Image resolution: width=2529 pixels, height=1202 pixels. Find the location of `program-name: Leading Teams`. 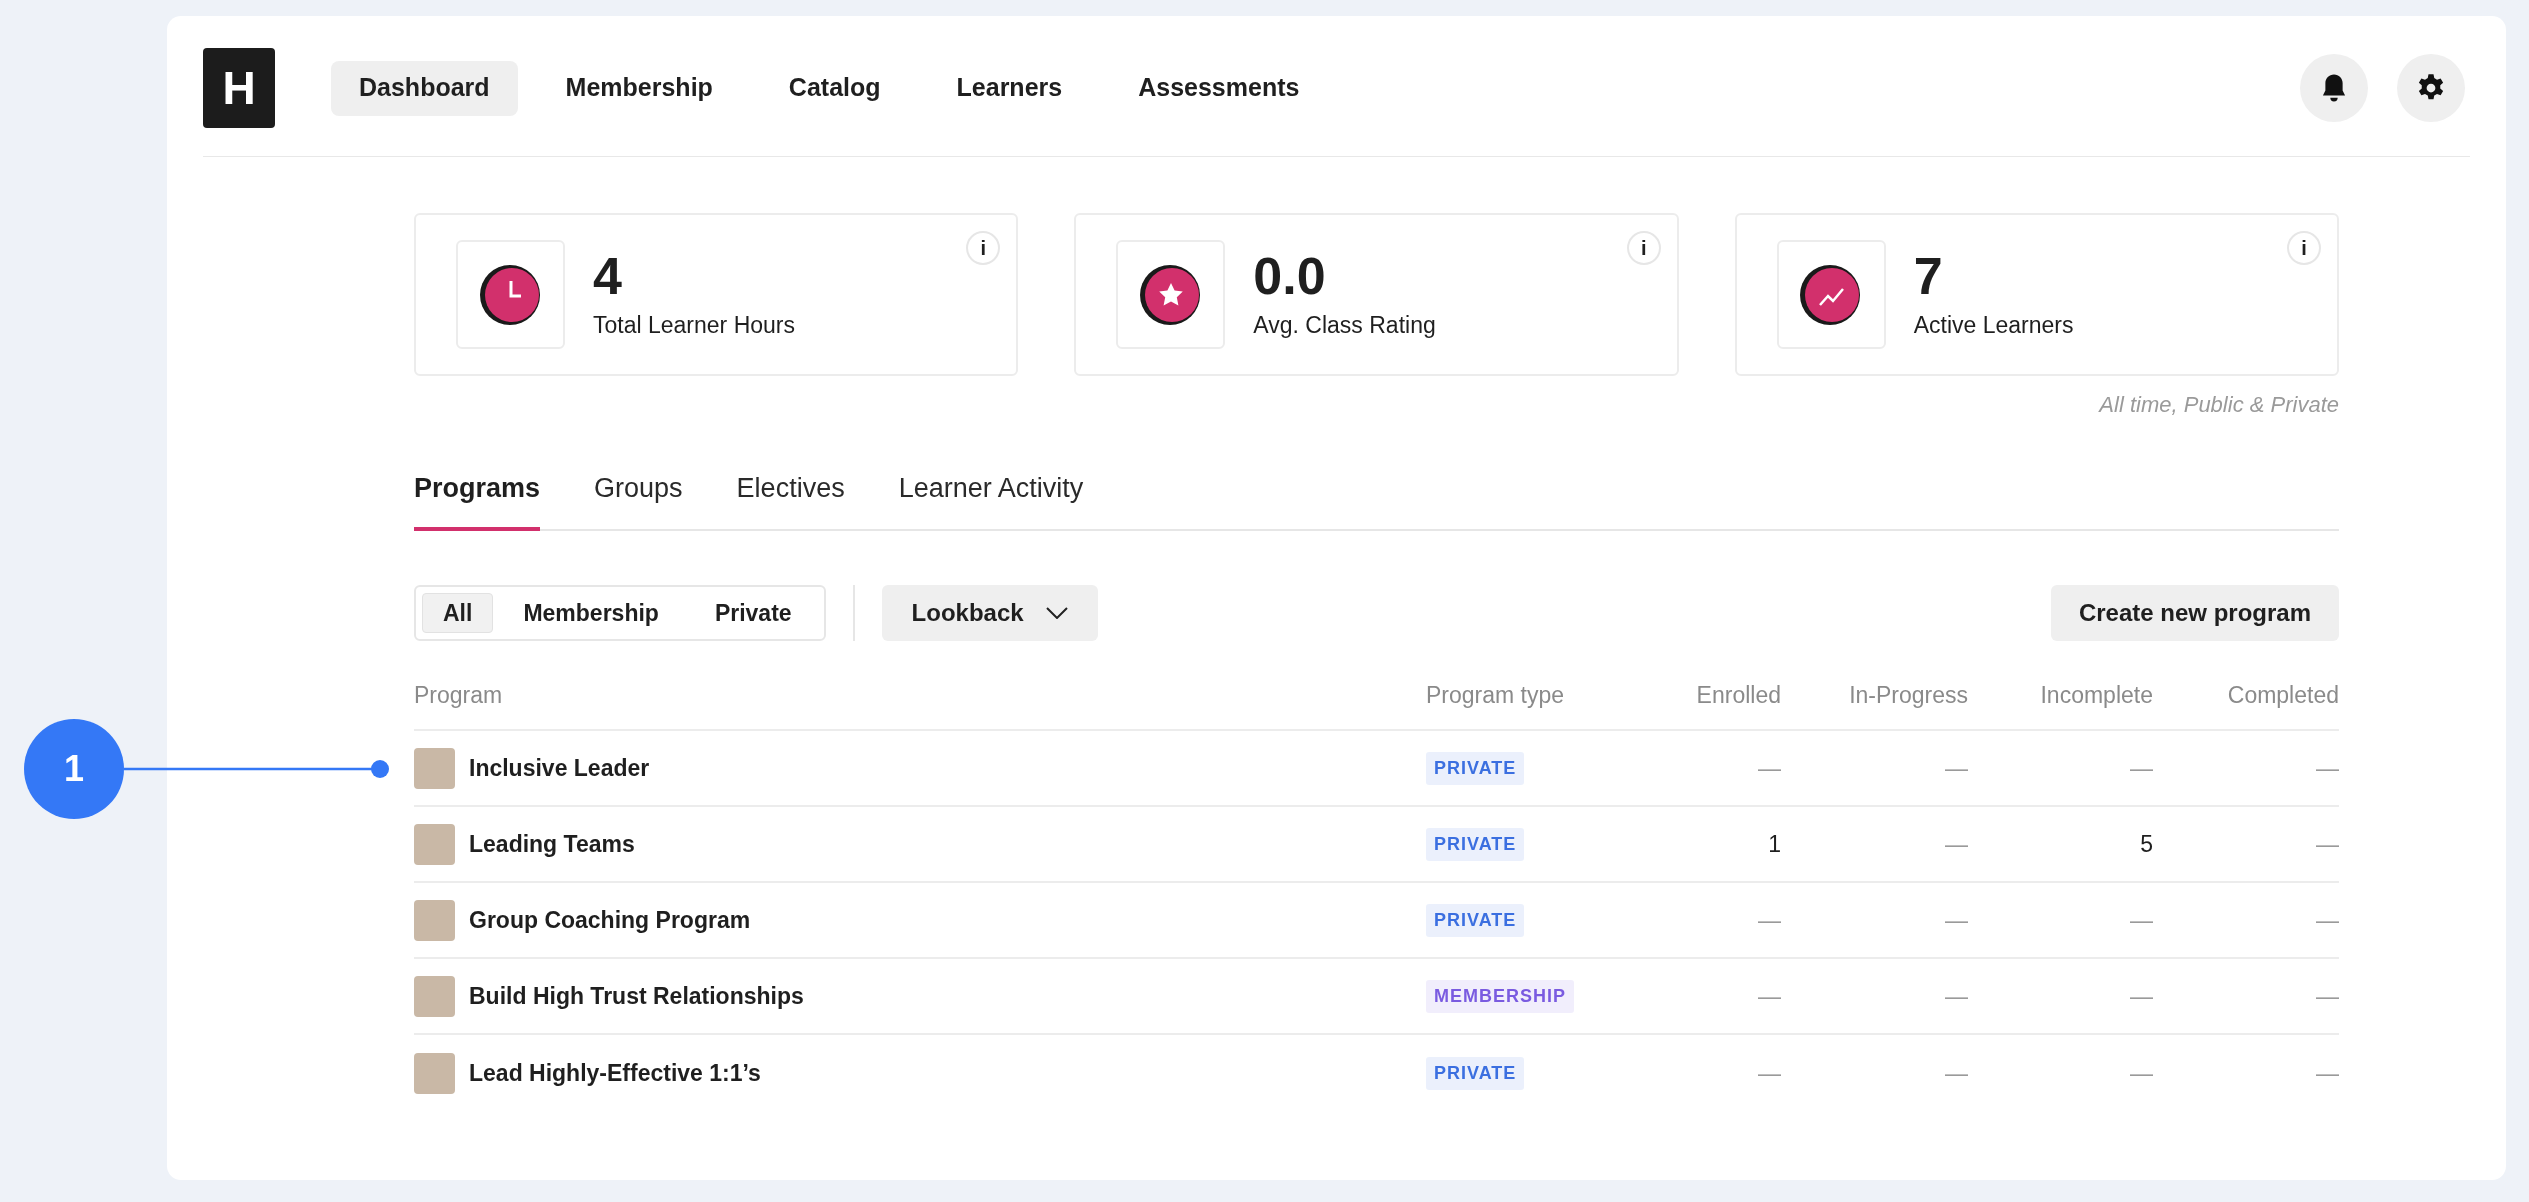

program-name: Leading Teams is located at coordinates (552, 844).